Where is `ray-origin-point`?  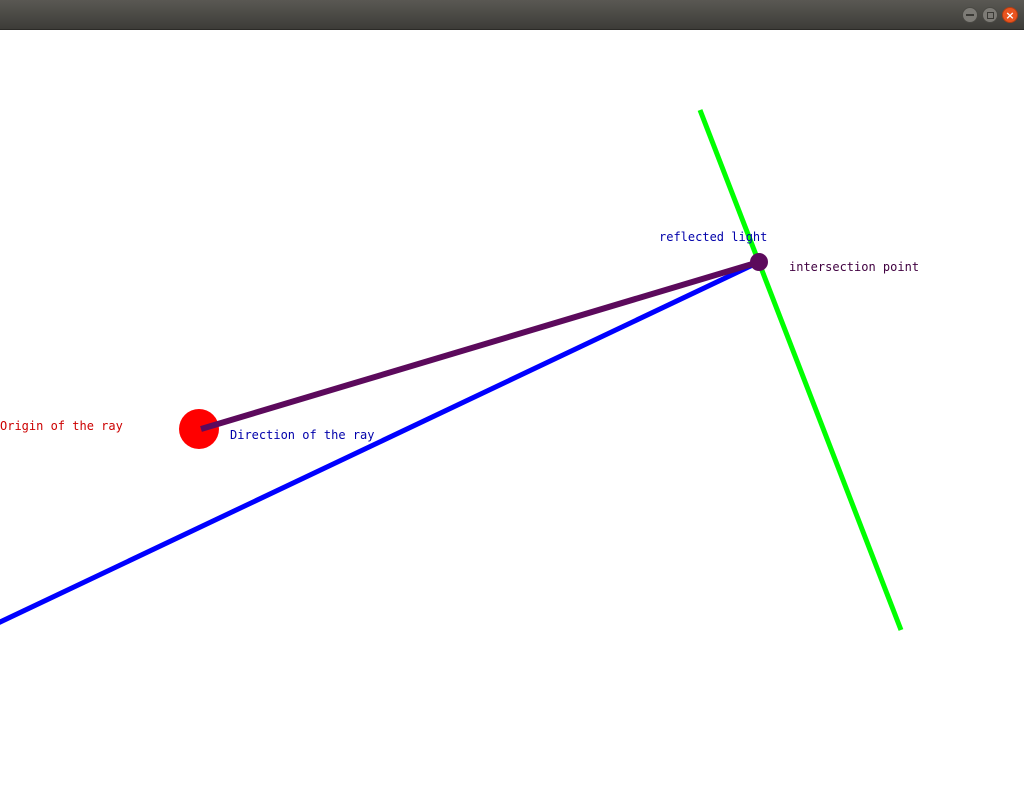
ray-origin-point is located at coordinates (199, 429).